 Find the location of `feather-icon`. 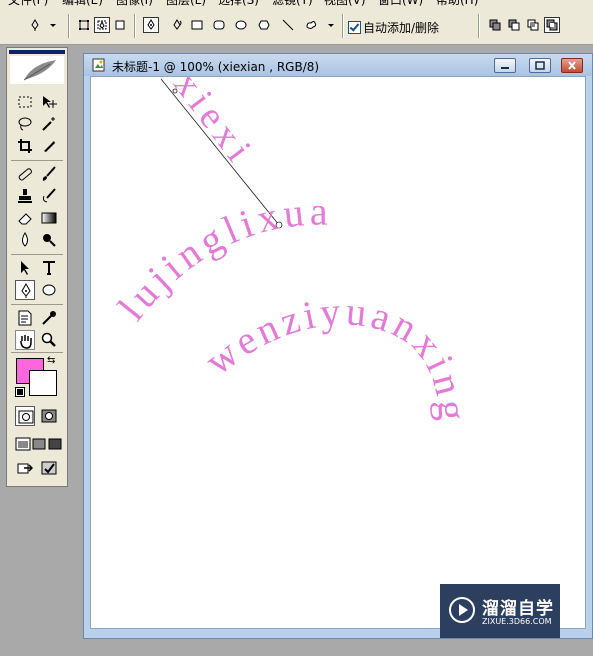

feather-icon is located at coordinates (39, 70).